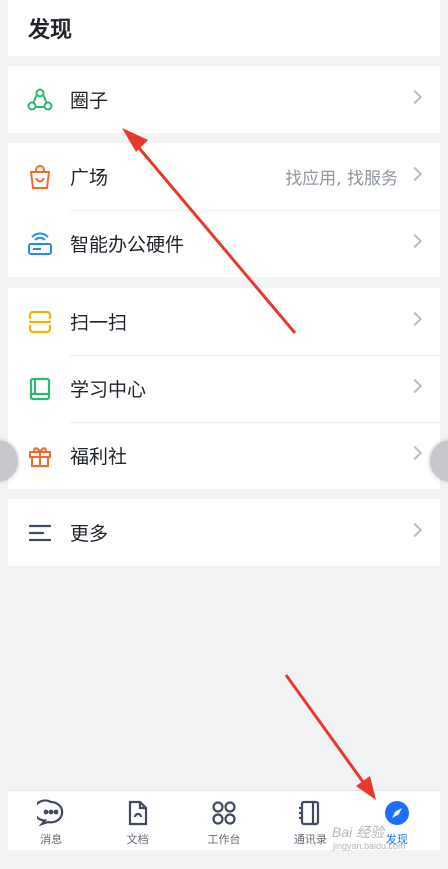 Image resolution: width=448 pixels, height=869 pixels. I want to click on menu-lines-icon, so click(40, 533).